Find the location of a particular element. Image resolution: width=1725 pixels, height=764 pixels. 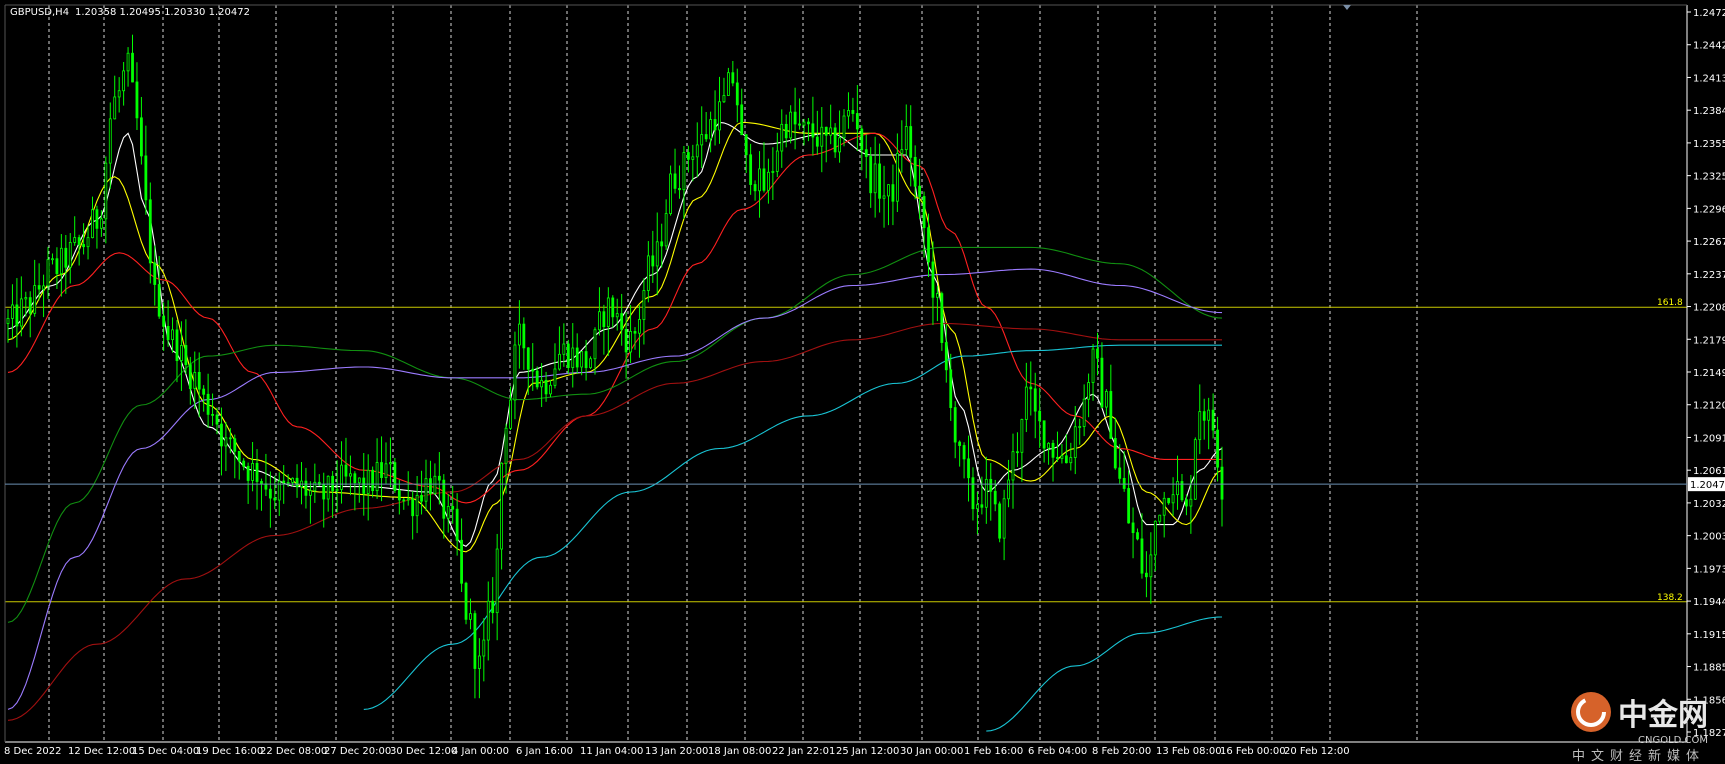

price-tick-label: 1.24130 is located at coordinates (1709, 78).